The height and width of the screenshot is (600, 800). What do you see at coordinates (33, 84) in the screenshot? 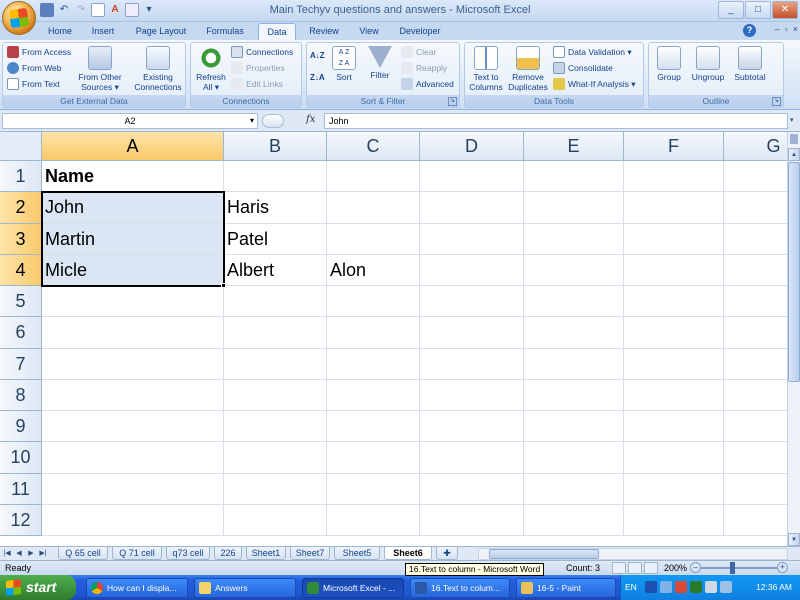
I see `from-text-button: From Text` at bounding box center [33, 84].